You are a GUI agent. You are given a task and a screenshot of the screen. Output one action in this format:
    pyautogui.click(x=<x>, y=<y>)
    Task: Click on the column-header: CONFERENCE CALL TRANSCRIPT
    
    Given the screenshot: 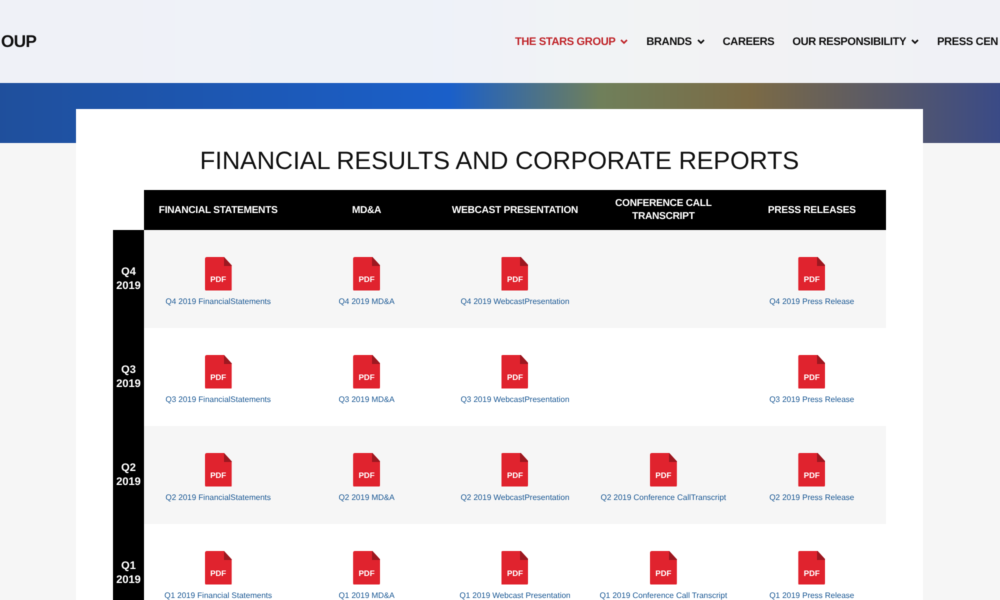 What is the action you would take?
    pyautogui.click(x=663, y=210)
    